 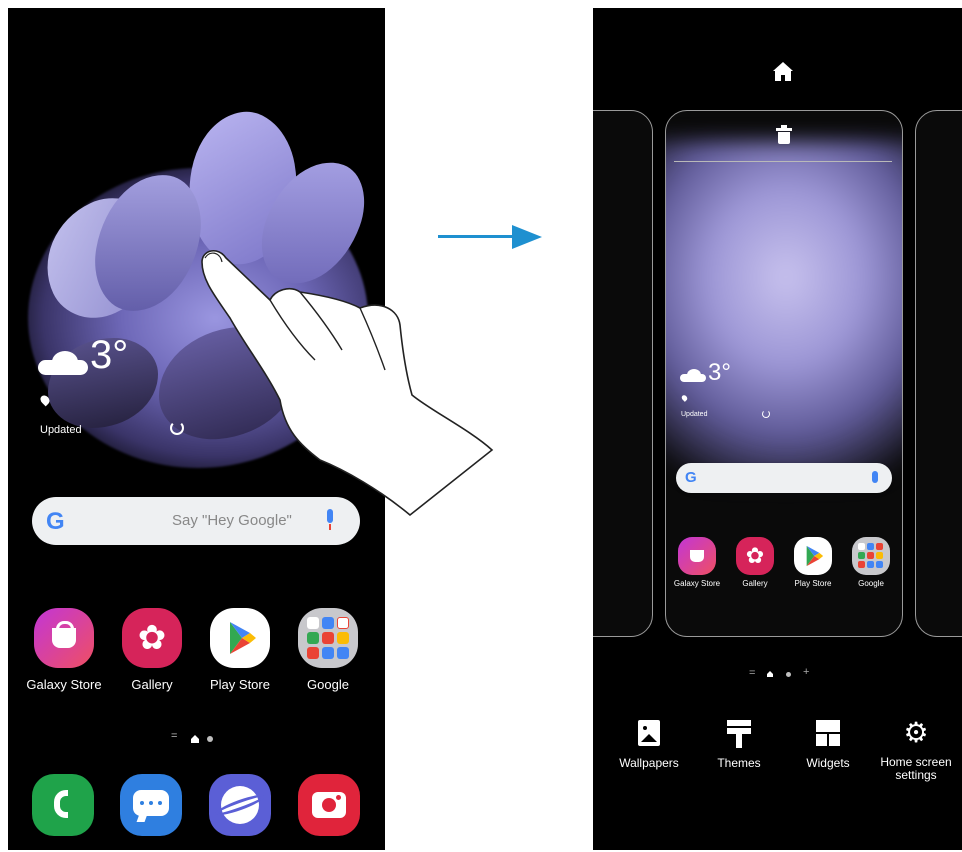 What do you see at coordinates (916, 768) in the screenshot?
I see `tool-label: Home screen settings` at bounding box center [916, 768].